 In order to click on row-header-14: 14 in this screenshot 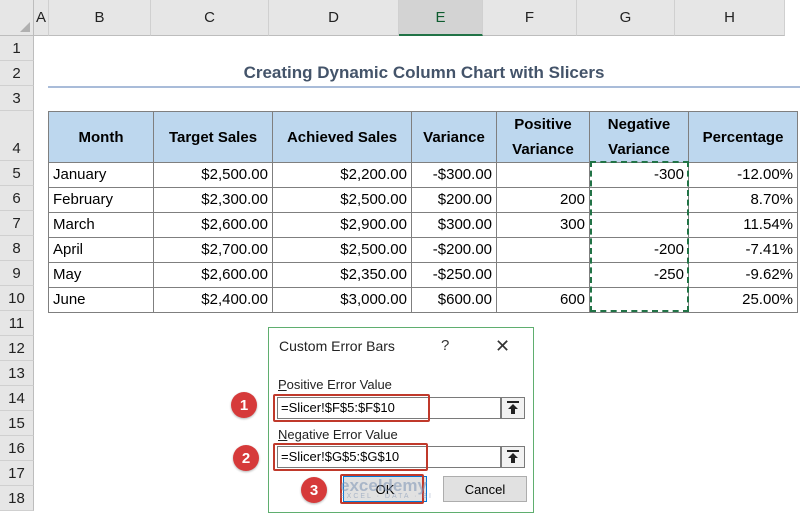, I will do `click(17, 398)`.